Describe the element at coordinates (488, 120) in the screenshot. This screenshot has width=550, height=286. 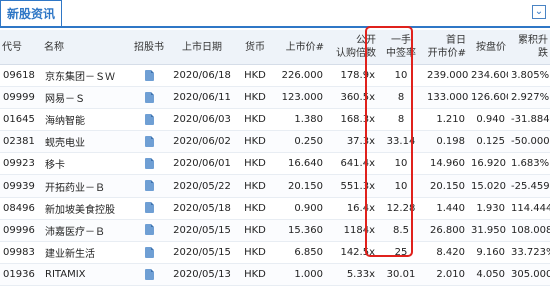
I see `last-price: 0.940` at that location.